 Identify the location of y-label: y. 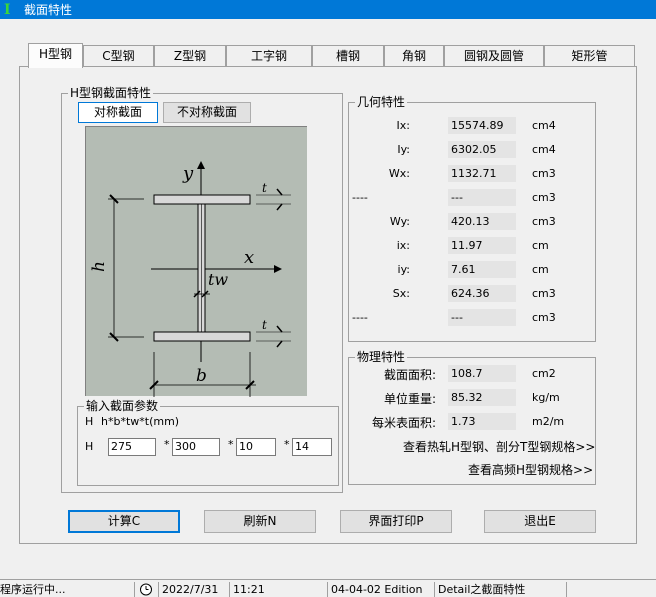
(188, 173).